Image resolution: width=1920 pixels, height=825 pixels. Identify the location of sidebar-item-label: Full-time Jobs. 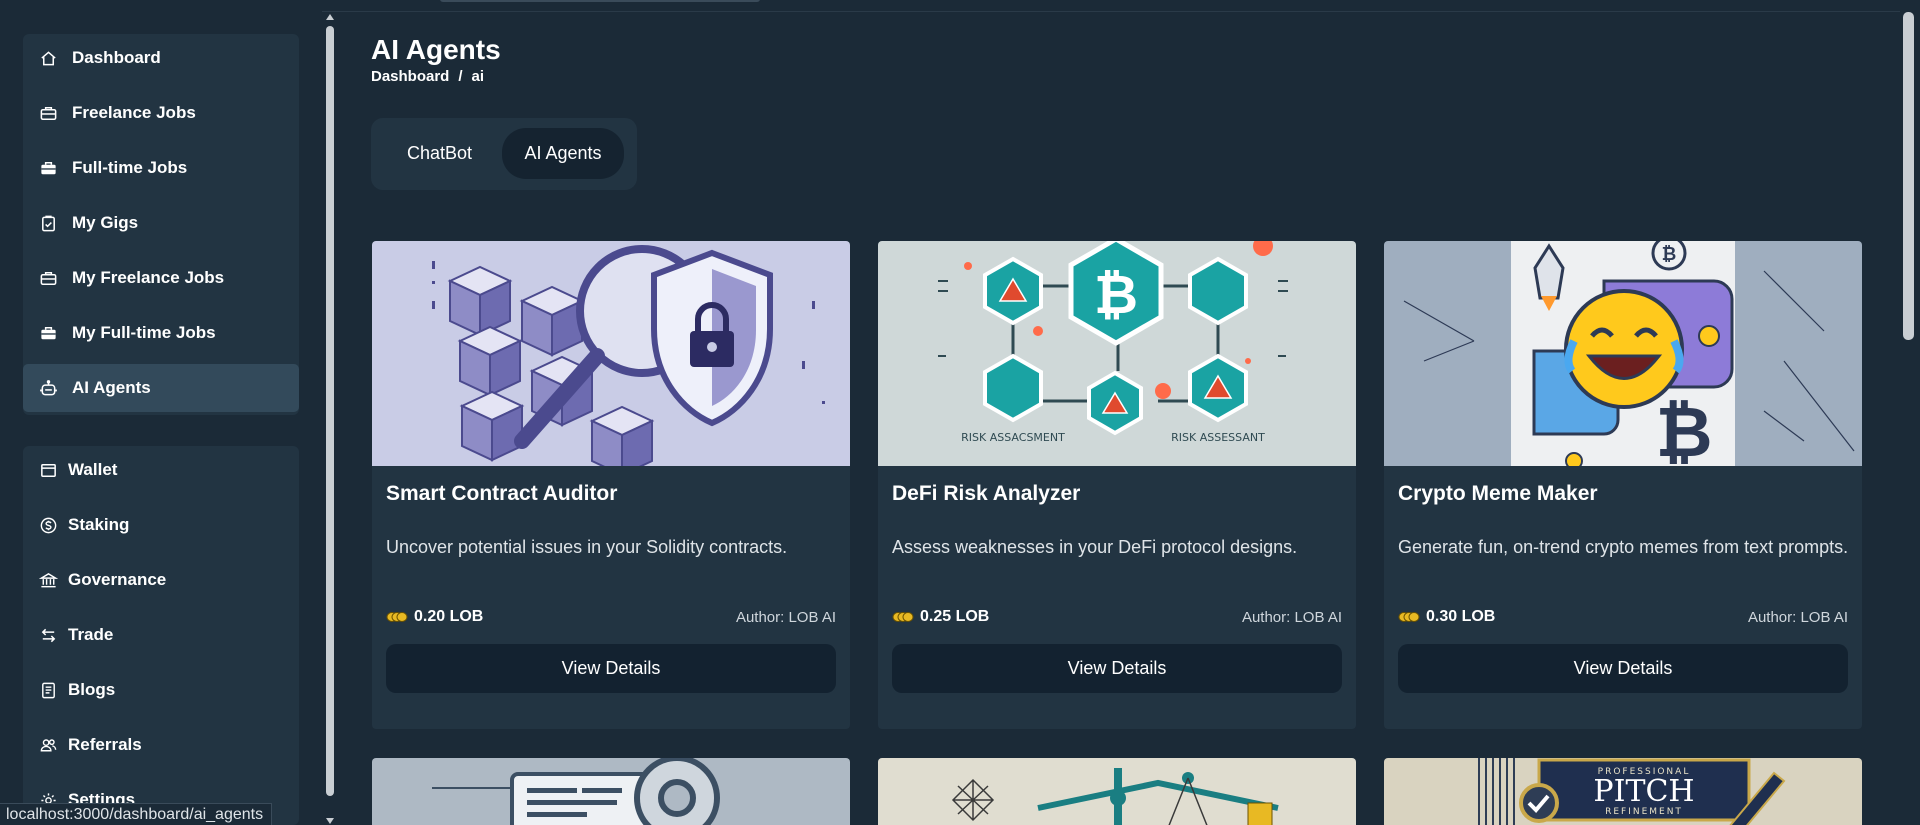
(130, 167).